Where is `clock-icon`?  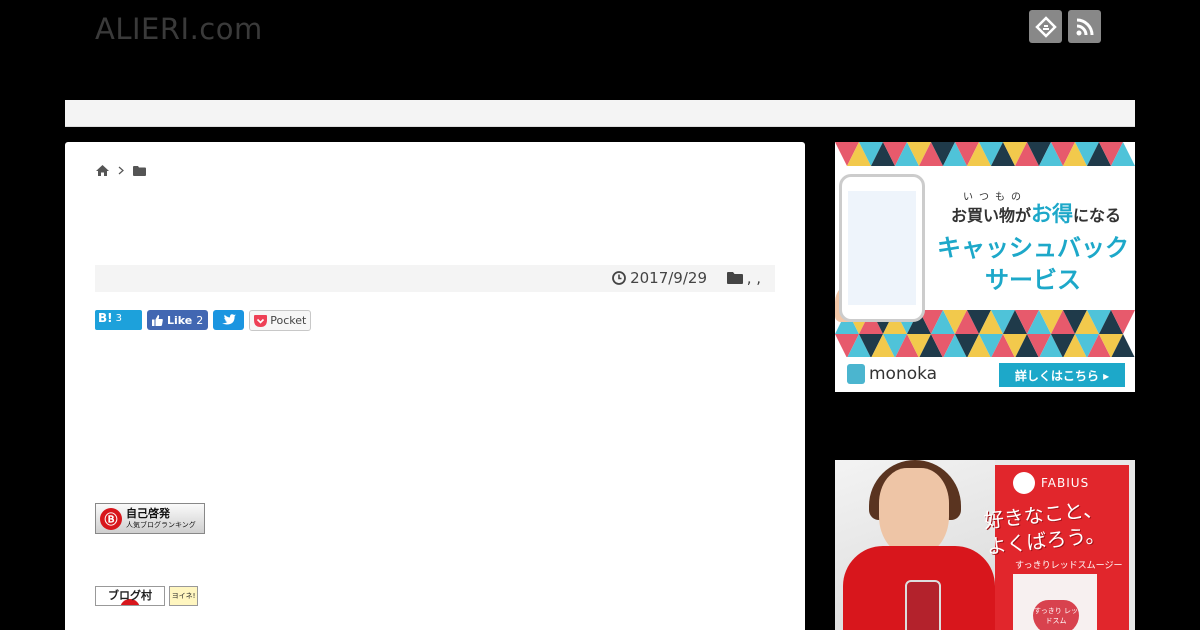 clock-icon is located at coordinates (619, 278).